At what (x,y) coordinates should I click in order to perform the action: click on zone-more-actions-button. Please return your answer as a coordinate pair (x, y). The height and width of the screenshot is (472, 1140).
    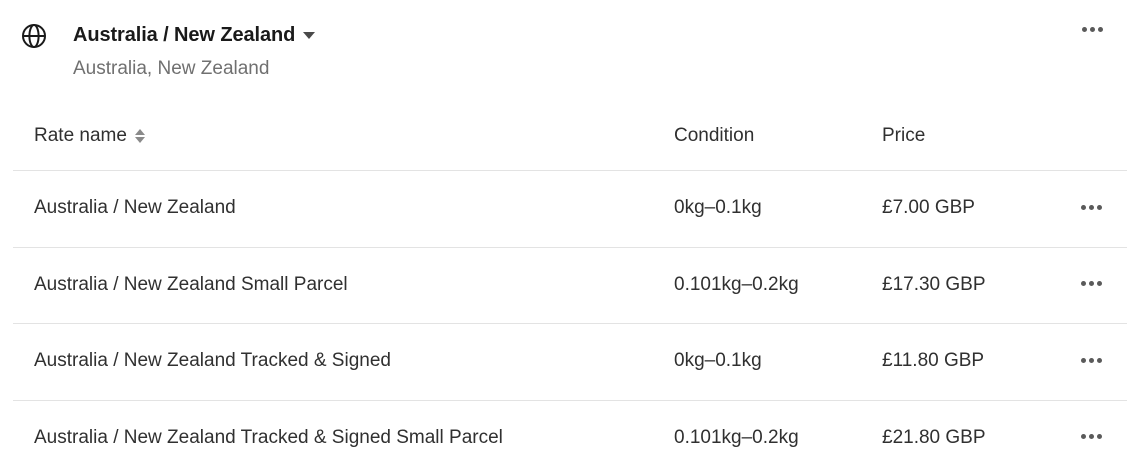
    Looking at the image, I should click on (1092, 29).